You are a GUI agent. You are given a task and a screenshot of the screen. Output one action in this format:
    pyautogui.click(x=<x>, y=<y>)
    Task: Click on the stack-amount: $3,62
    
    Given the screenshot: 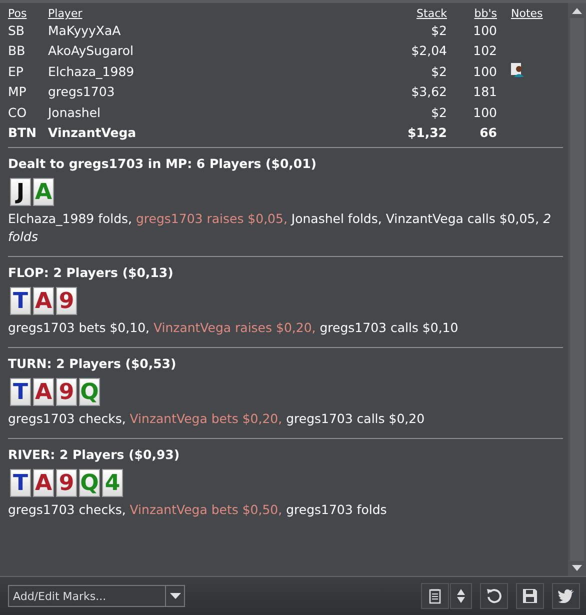 What is the action you would take?
    pyautogui.click(x=429, y=92)
    